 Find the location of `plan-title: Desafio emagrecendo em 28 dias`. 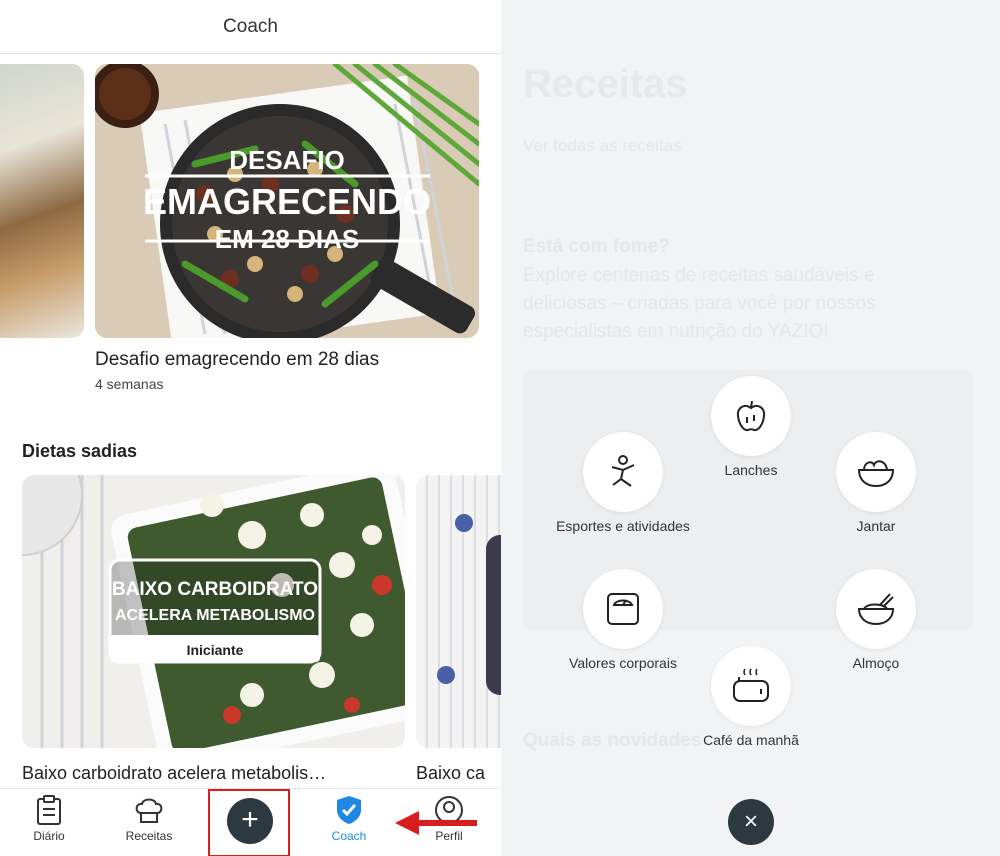

plan-title: Desafio emagrecendo em 28 dias is located at coordinates (237, 360).